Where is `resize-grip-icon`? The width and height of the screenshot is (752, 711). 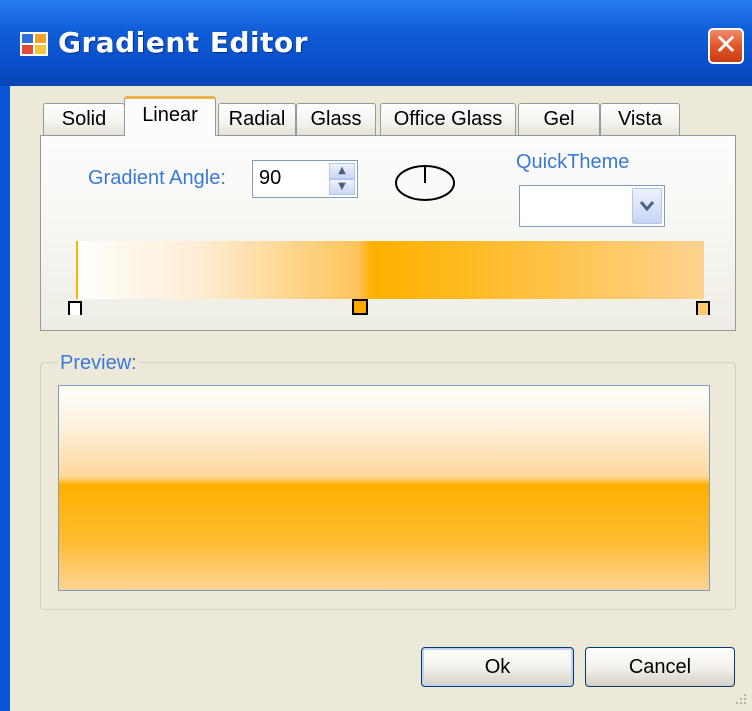
resize-grip-icon is located at coordinates (739, 699).